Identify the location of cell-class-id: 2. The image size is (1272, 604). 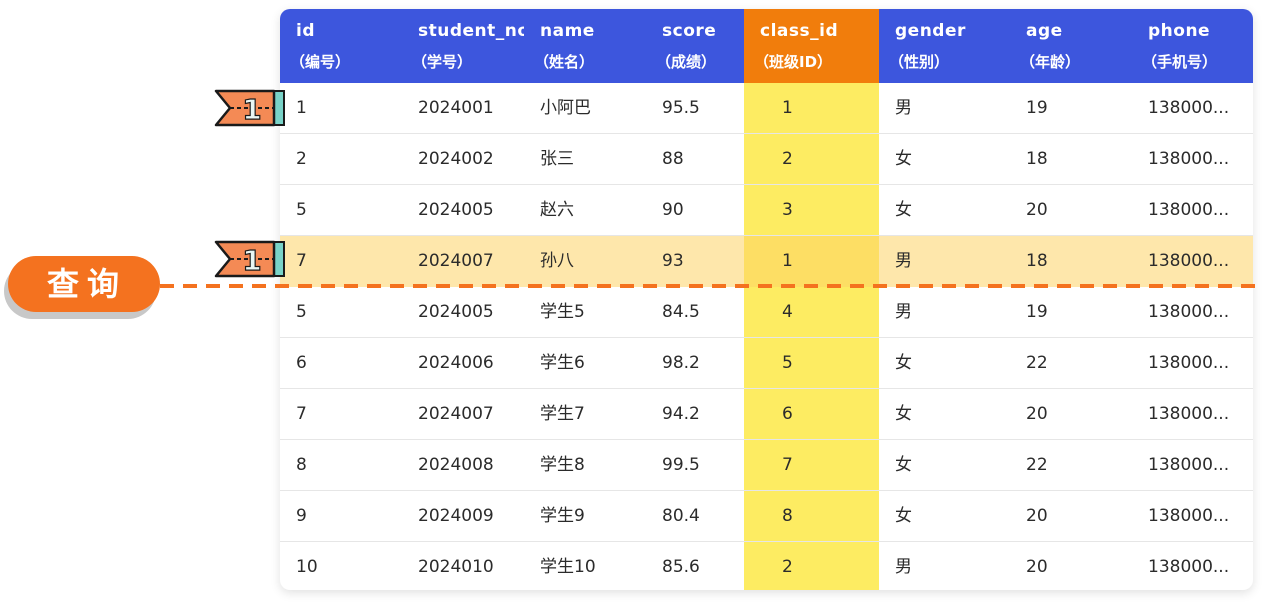
(787, 159).